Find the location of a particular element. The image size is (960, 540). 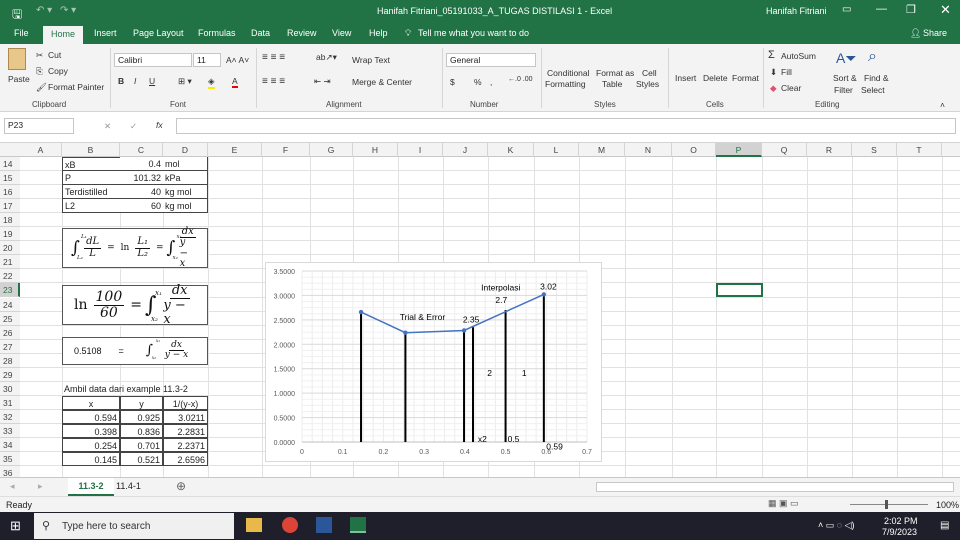

row-header-33: 33 is located at coordinates (10, 430).